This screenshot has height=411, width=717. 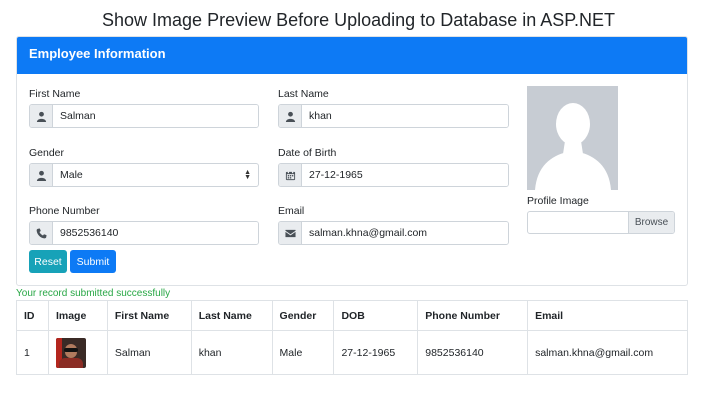 I want to click on gender-selected-value: Male, so click(x=71, y=175).